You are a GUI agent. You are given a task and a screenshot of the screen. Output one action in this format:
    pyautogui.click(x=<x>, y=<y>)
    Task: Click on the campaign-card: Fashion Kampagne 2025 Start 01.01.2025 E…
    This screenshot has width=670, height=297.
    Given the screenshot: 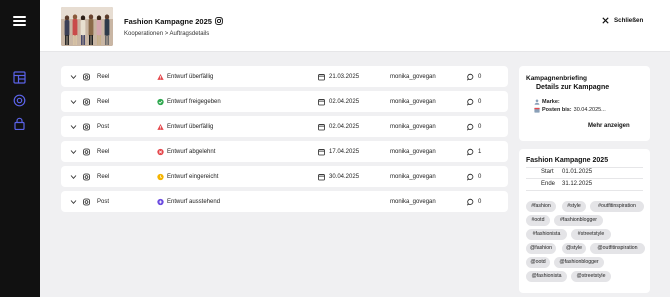 What is the action you would take?
    pyautogui.click(x=584, y=221)
    